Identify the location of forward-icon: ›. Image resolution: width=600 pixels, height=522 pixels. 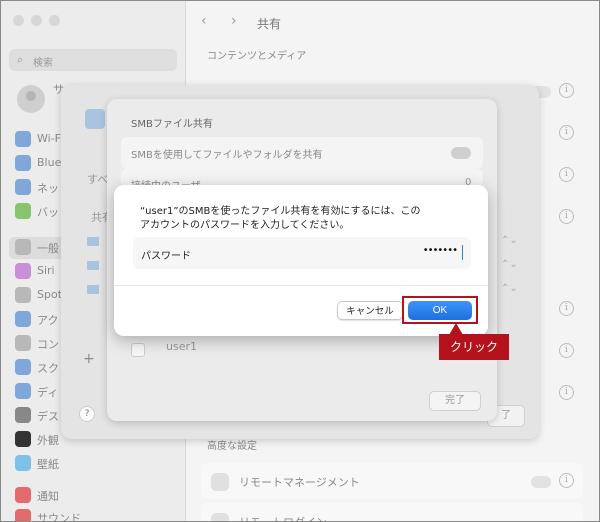
(234, 21).